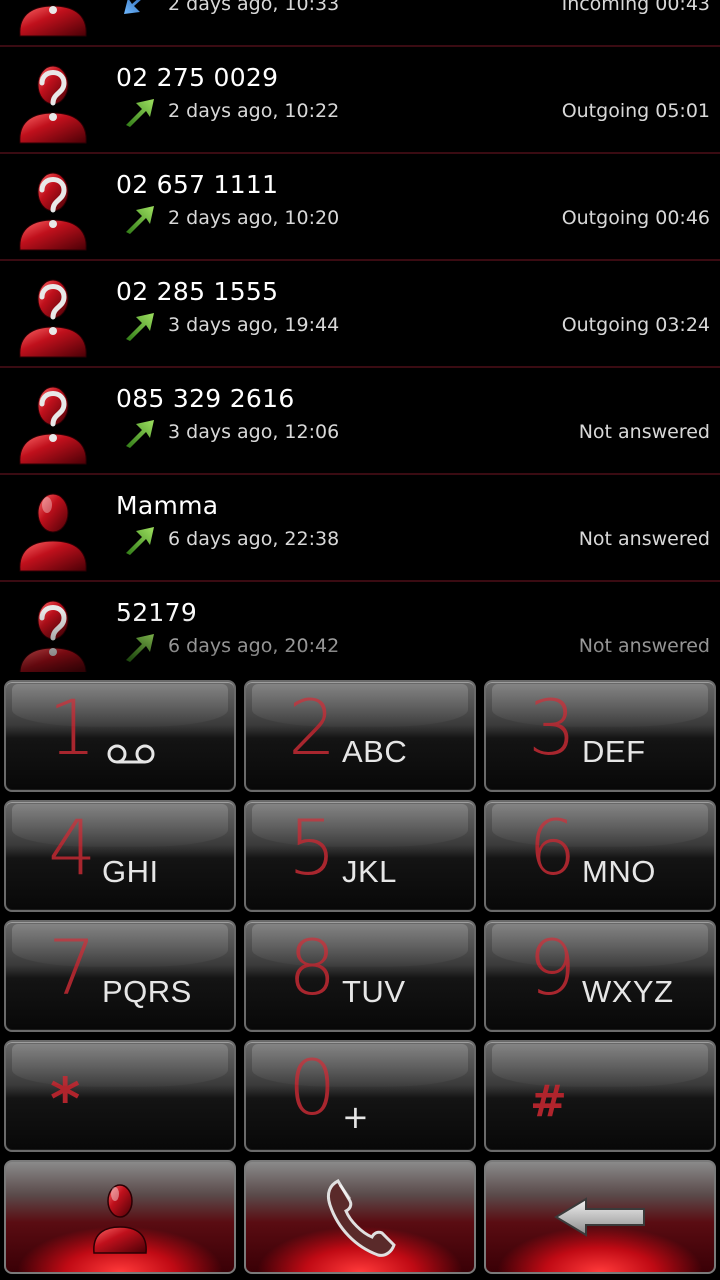 This screenshot has width=720, height=1280. What do you see at coordinates (130, 871) in the screenshot?
I see `key-letters: GHI` at bounding box center [130, 871].